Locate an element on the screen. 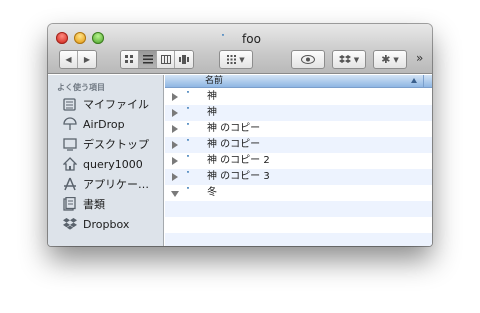 This screenshot has width=480, height=313. sort-ascending-icon is located at coordinates (414, 80).